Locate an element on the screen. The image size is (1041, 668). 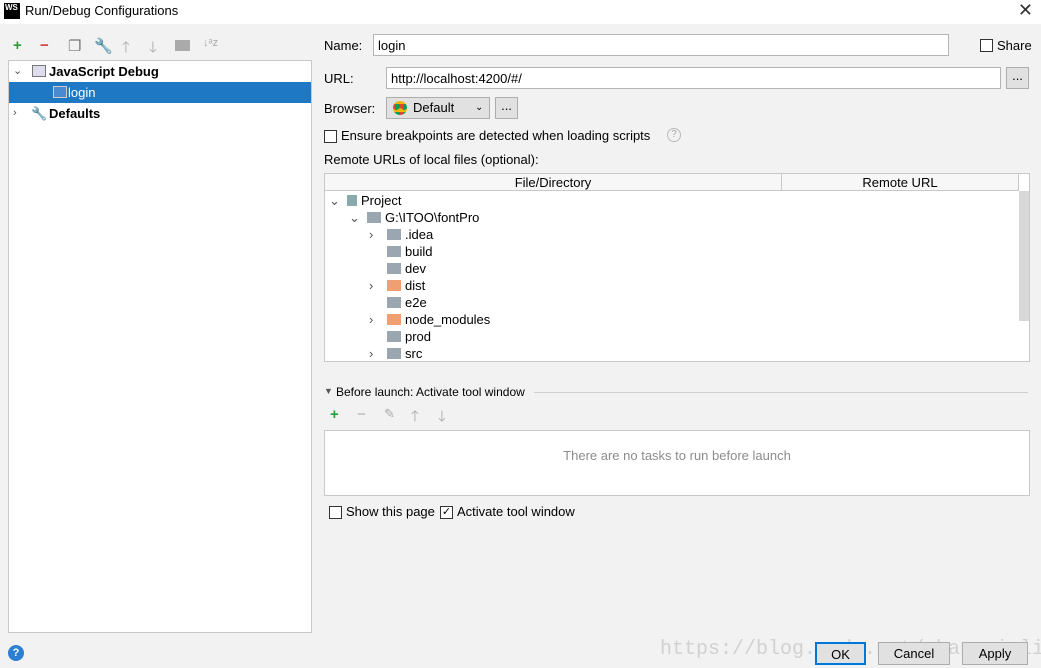
title-bar: WS Run/Debug Configurations ✕ is located at coordinates (520, 12).